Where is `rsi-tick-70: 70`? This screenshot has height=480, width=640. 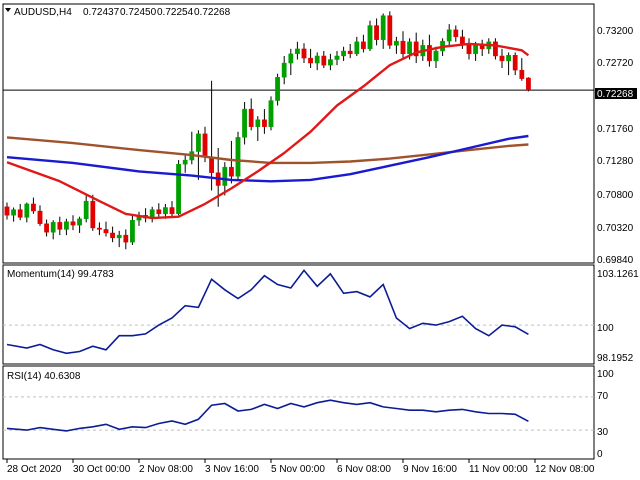
rsi-tick-70: 70 is located at coordinates (603, 396).